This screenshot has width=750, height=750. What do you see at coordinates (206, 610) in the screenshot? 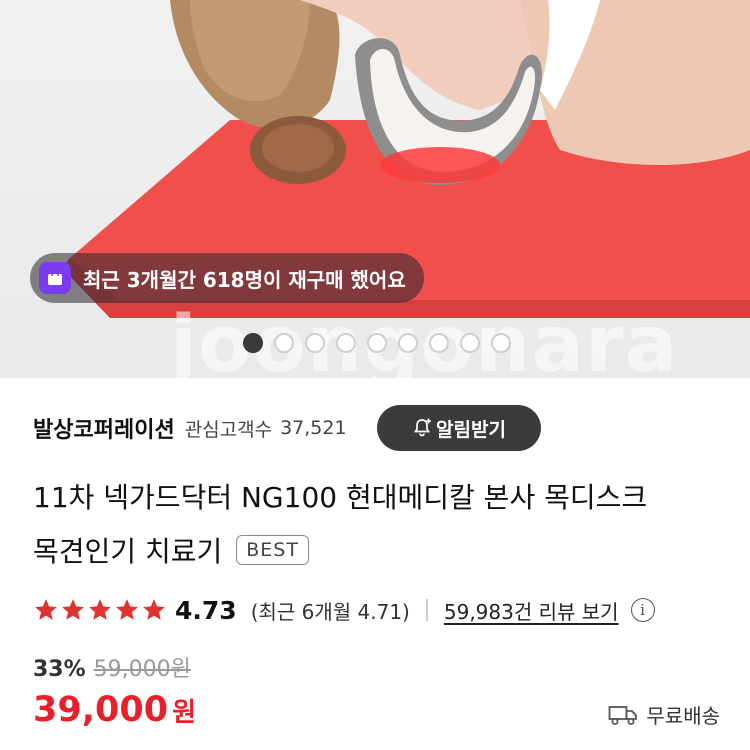
I see `rating-value: 4.73` at bounding box center [206, 610].